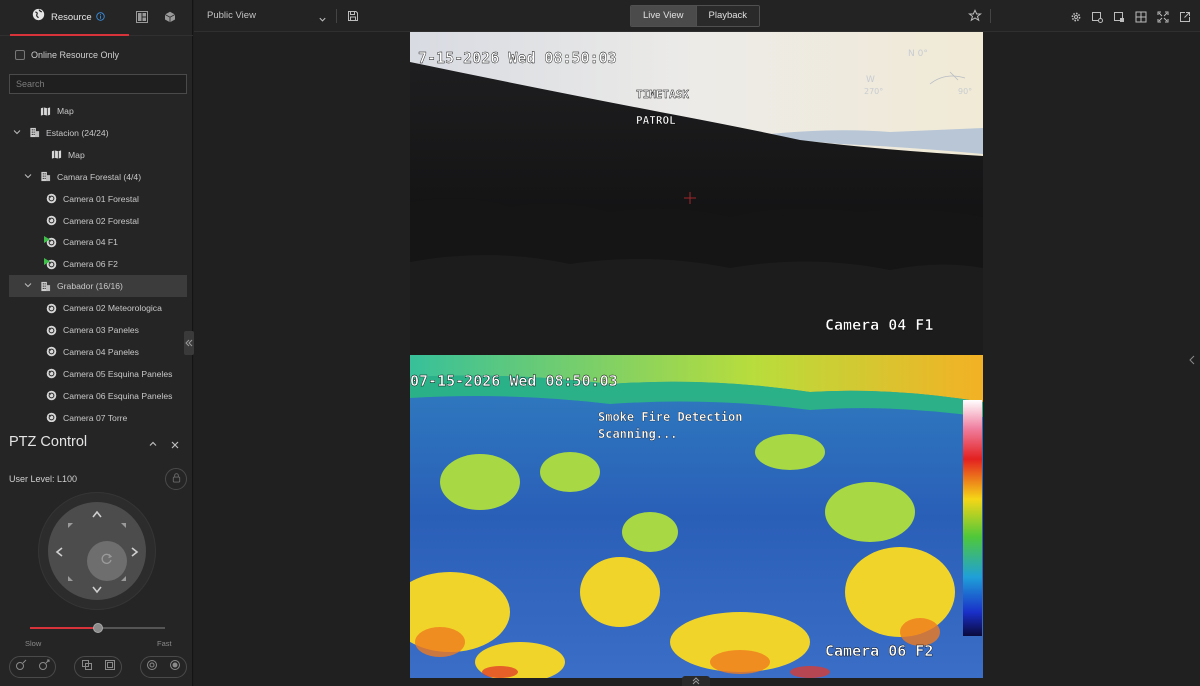 Image resolution: width=1200 pixels, height=686 pixels. Describe the element at coordinates (175, 667) in the screenshot. I see `iris-close-icon` at that location.